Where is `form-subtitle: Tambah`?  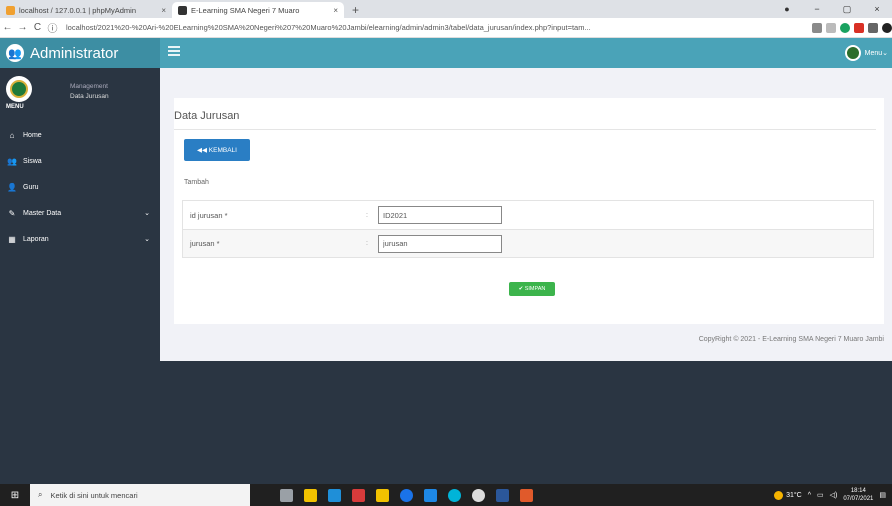
form-subtitle: Tambah is located at coordinates (196, 182).